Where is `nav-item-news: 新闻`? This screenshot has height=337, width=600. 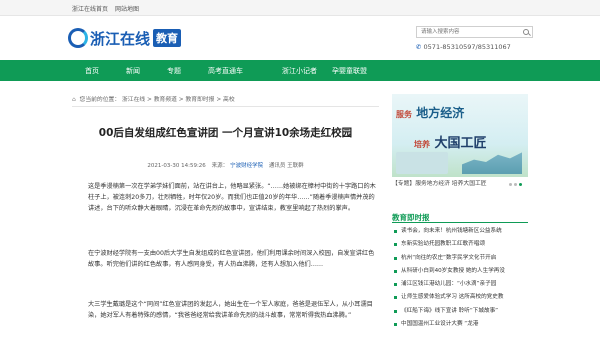
nav-item-news: 新闻 is located at coordinates (133, 71).